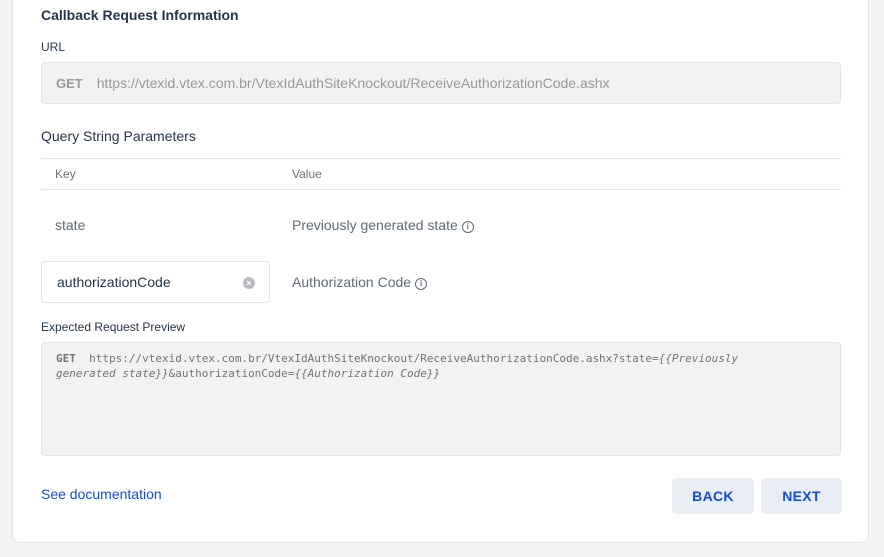 The image size is (884, 557). What do you see at coordinates (231, 373) in the screenshot?
I see `preview-auth-param: &authorizationCode=` at bounding box center [231, 373].